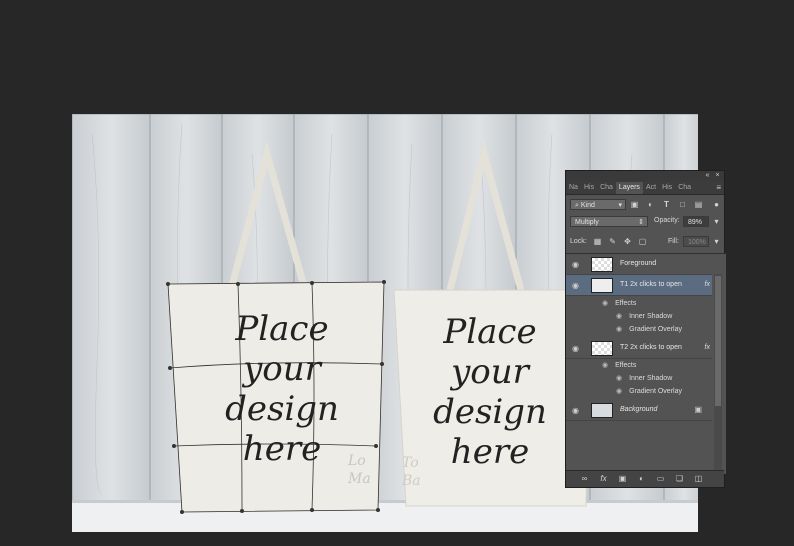 The image size is (794, 546). What do you see at coordinates (673, 241) in the screenshot?
I see `fill-label: Fill:` at bounding box center [673, 241].